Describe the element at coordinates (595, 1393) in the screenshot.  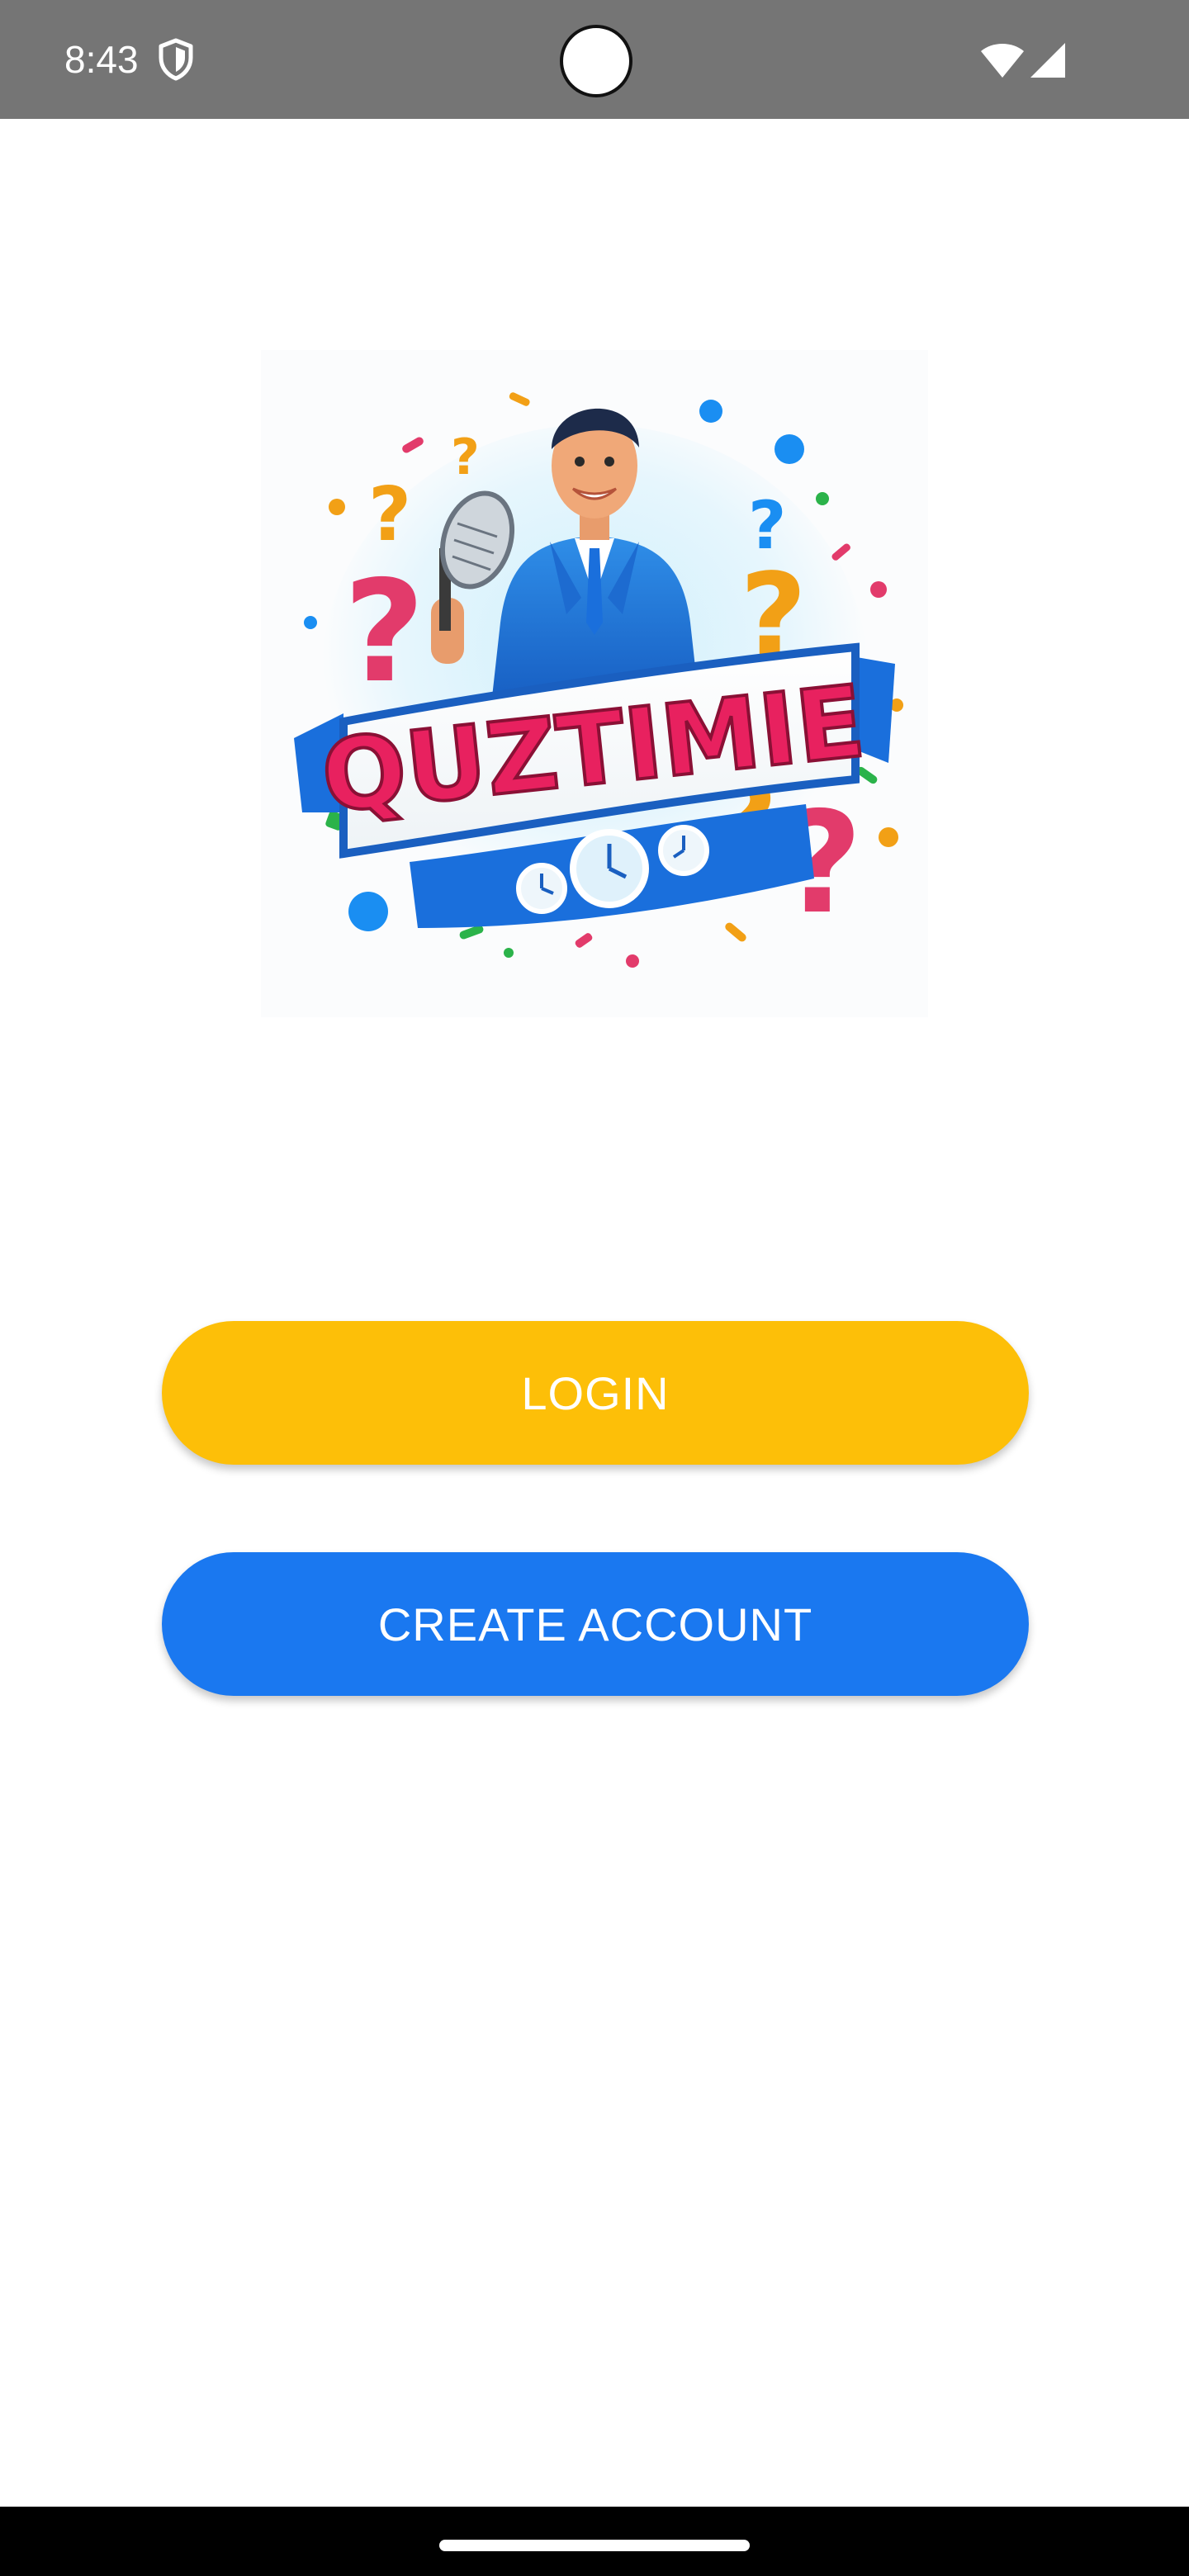
I see `login-button: LOGIN` at that location.